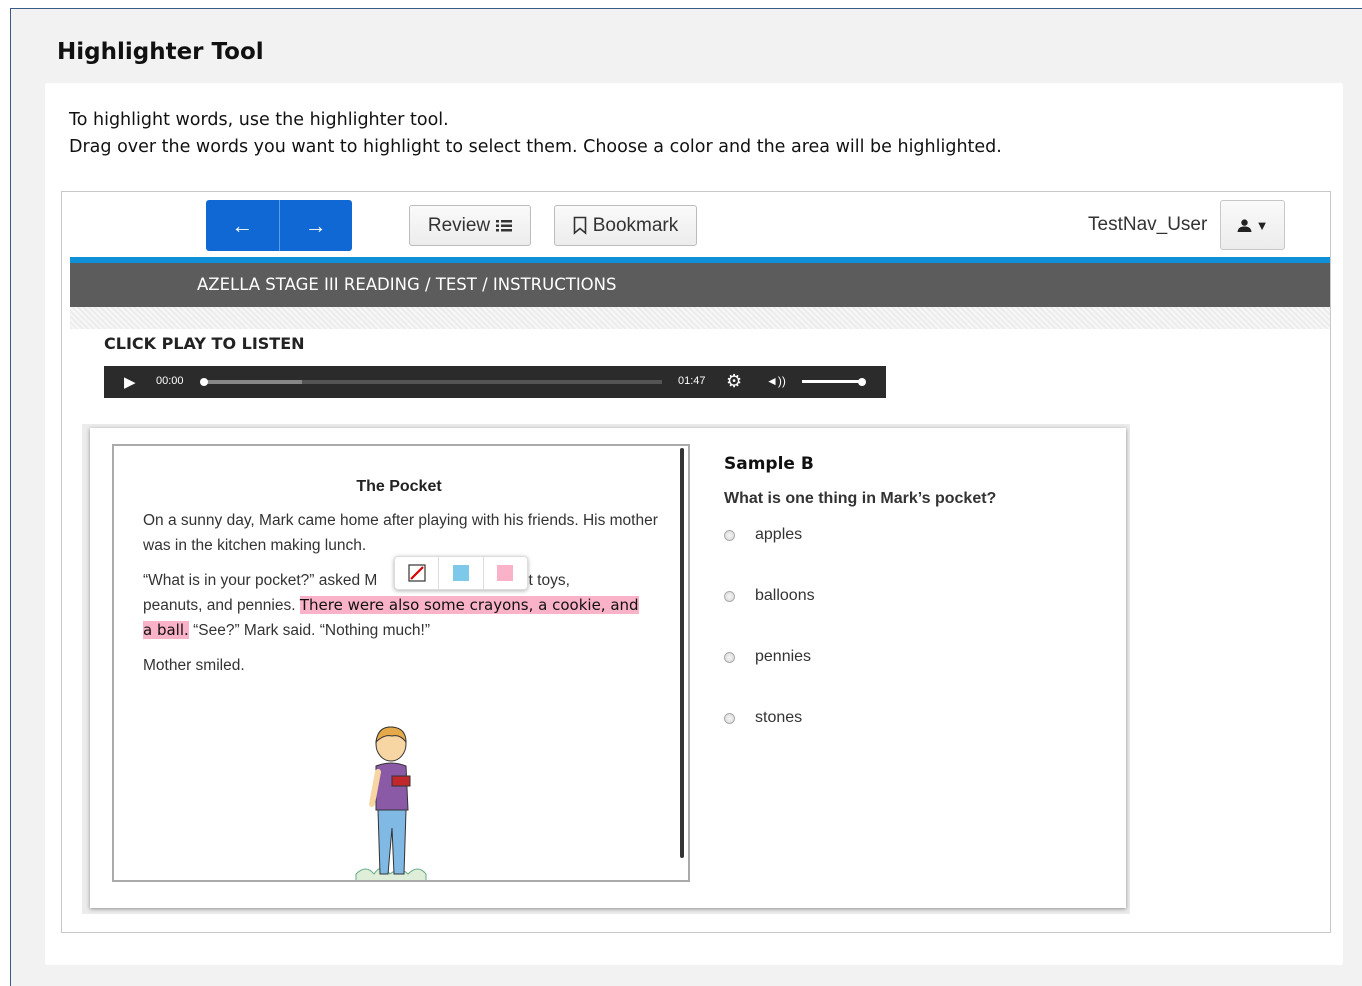 Image resolution: width=1362 pixels, height=986 pixels. I want to click on answer-option: balloons, so click(769, 596).